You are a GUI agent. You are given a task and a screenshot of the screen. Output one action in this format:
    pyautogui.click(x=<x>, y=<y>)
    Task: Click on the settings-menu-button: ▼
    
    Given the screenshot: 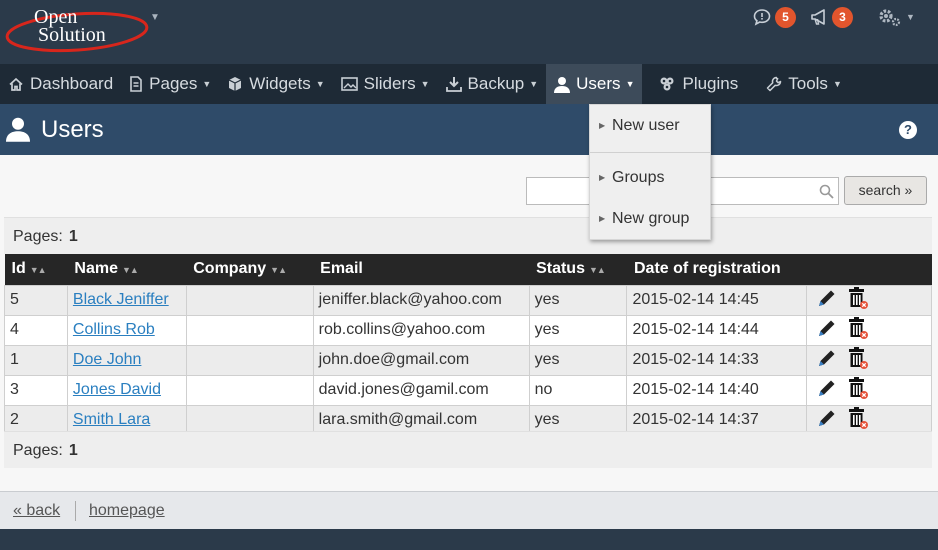 What is the action you would take?
    pyautogui.click(x=896, y=17)
    